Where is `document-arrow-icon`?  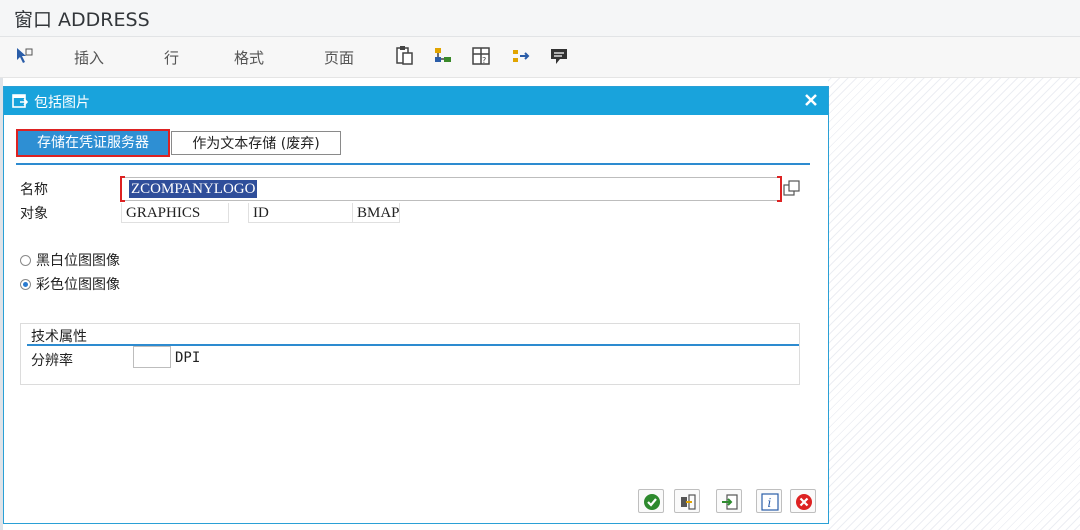 document-arrow-icon is located at coordinates (730, 502).